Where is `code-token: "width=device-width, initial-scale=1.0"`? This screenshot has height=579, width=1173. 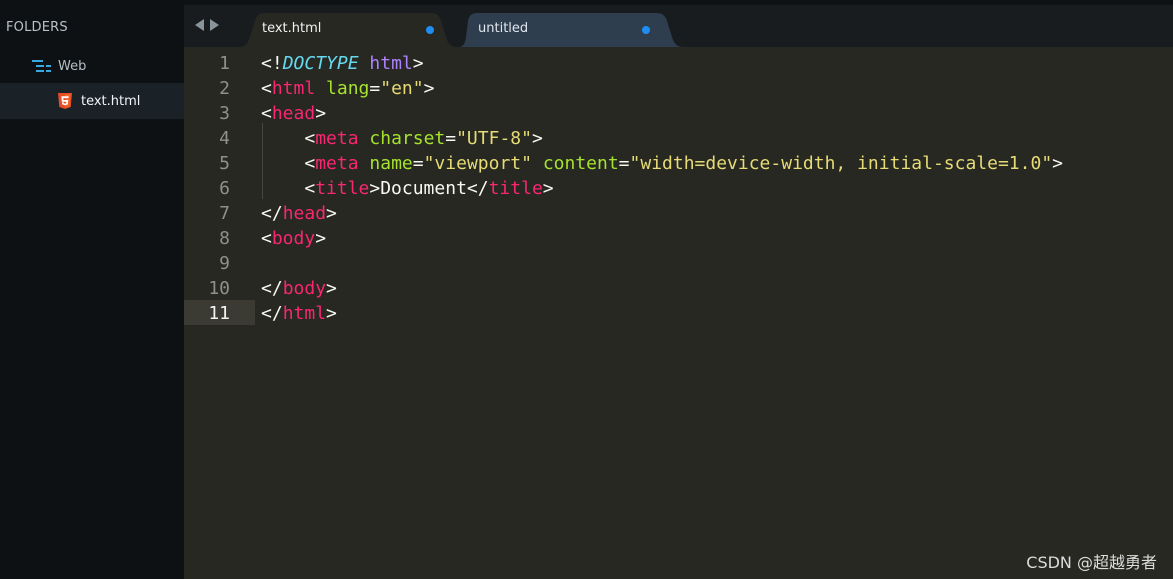
code-token: "width=device-width, initial-scale=1.0" is located at coordinates (841, 163).